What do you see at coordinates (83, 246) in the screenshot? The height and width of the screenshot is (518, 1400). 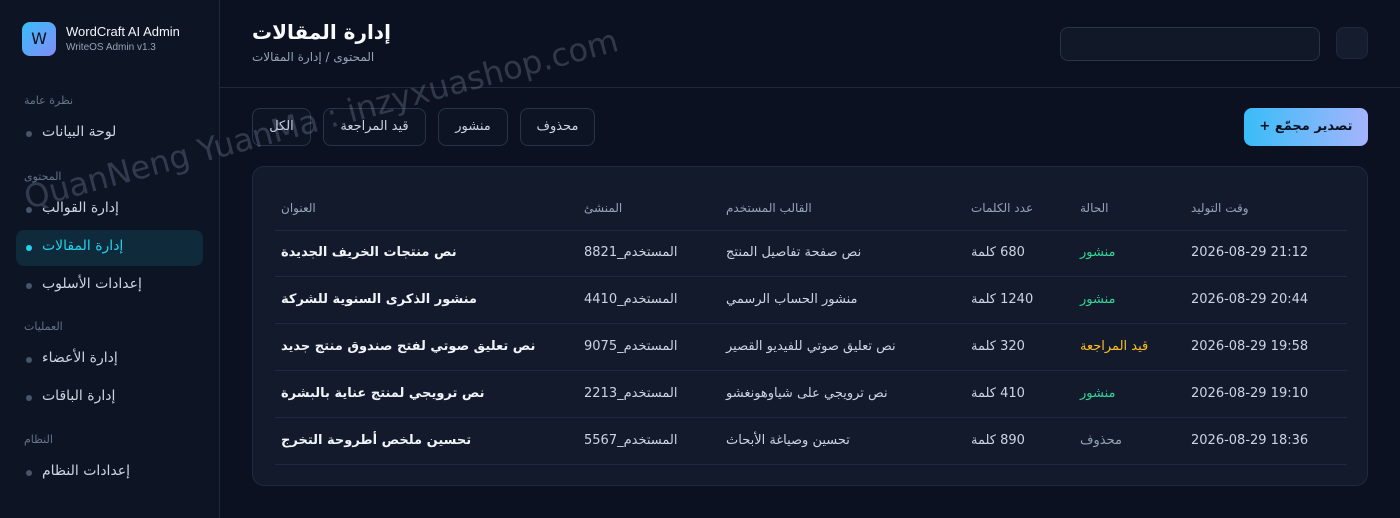 I see `sidebar-item-label: إدارة المقالات` at bounding box center [83, 246].